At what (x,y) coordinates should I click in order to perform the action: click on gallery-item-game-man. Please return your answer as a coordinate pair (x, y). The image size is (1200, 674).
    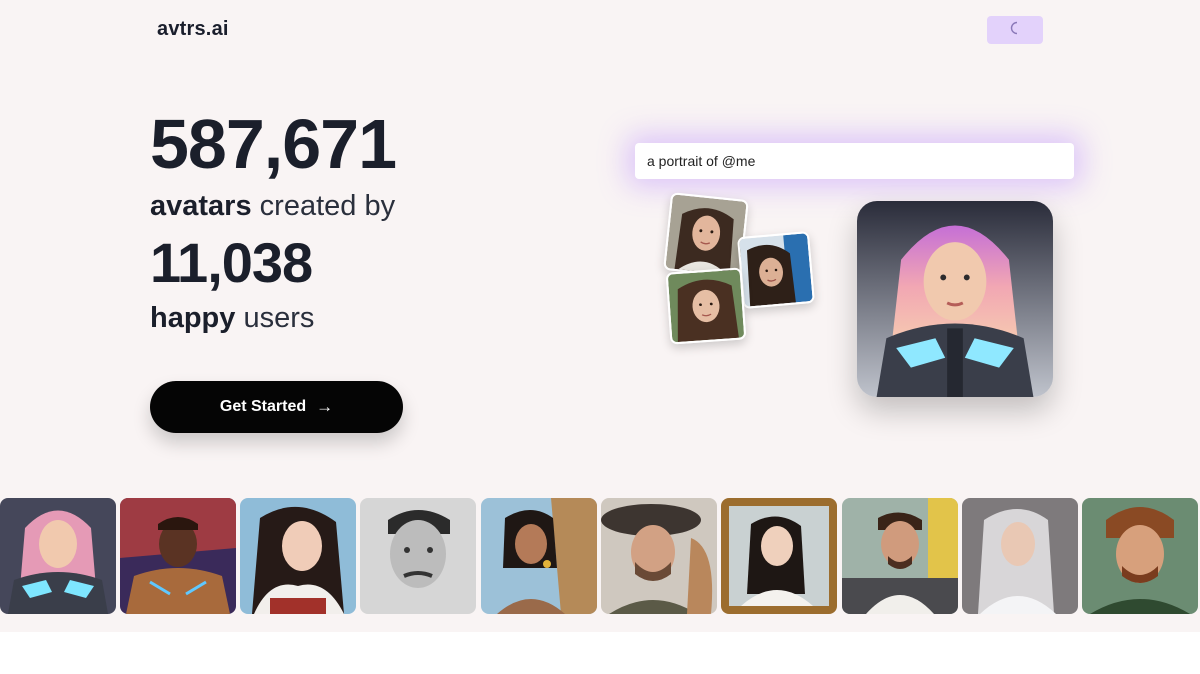
    Looking at the image, I should click on (1140, 556).